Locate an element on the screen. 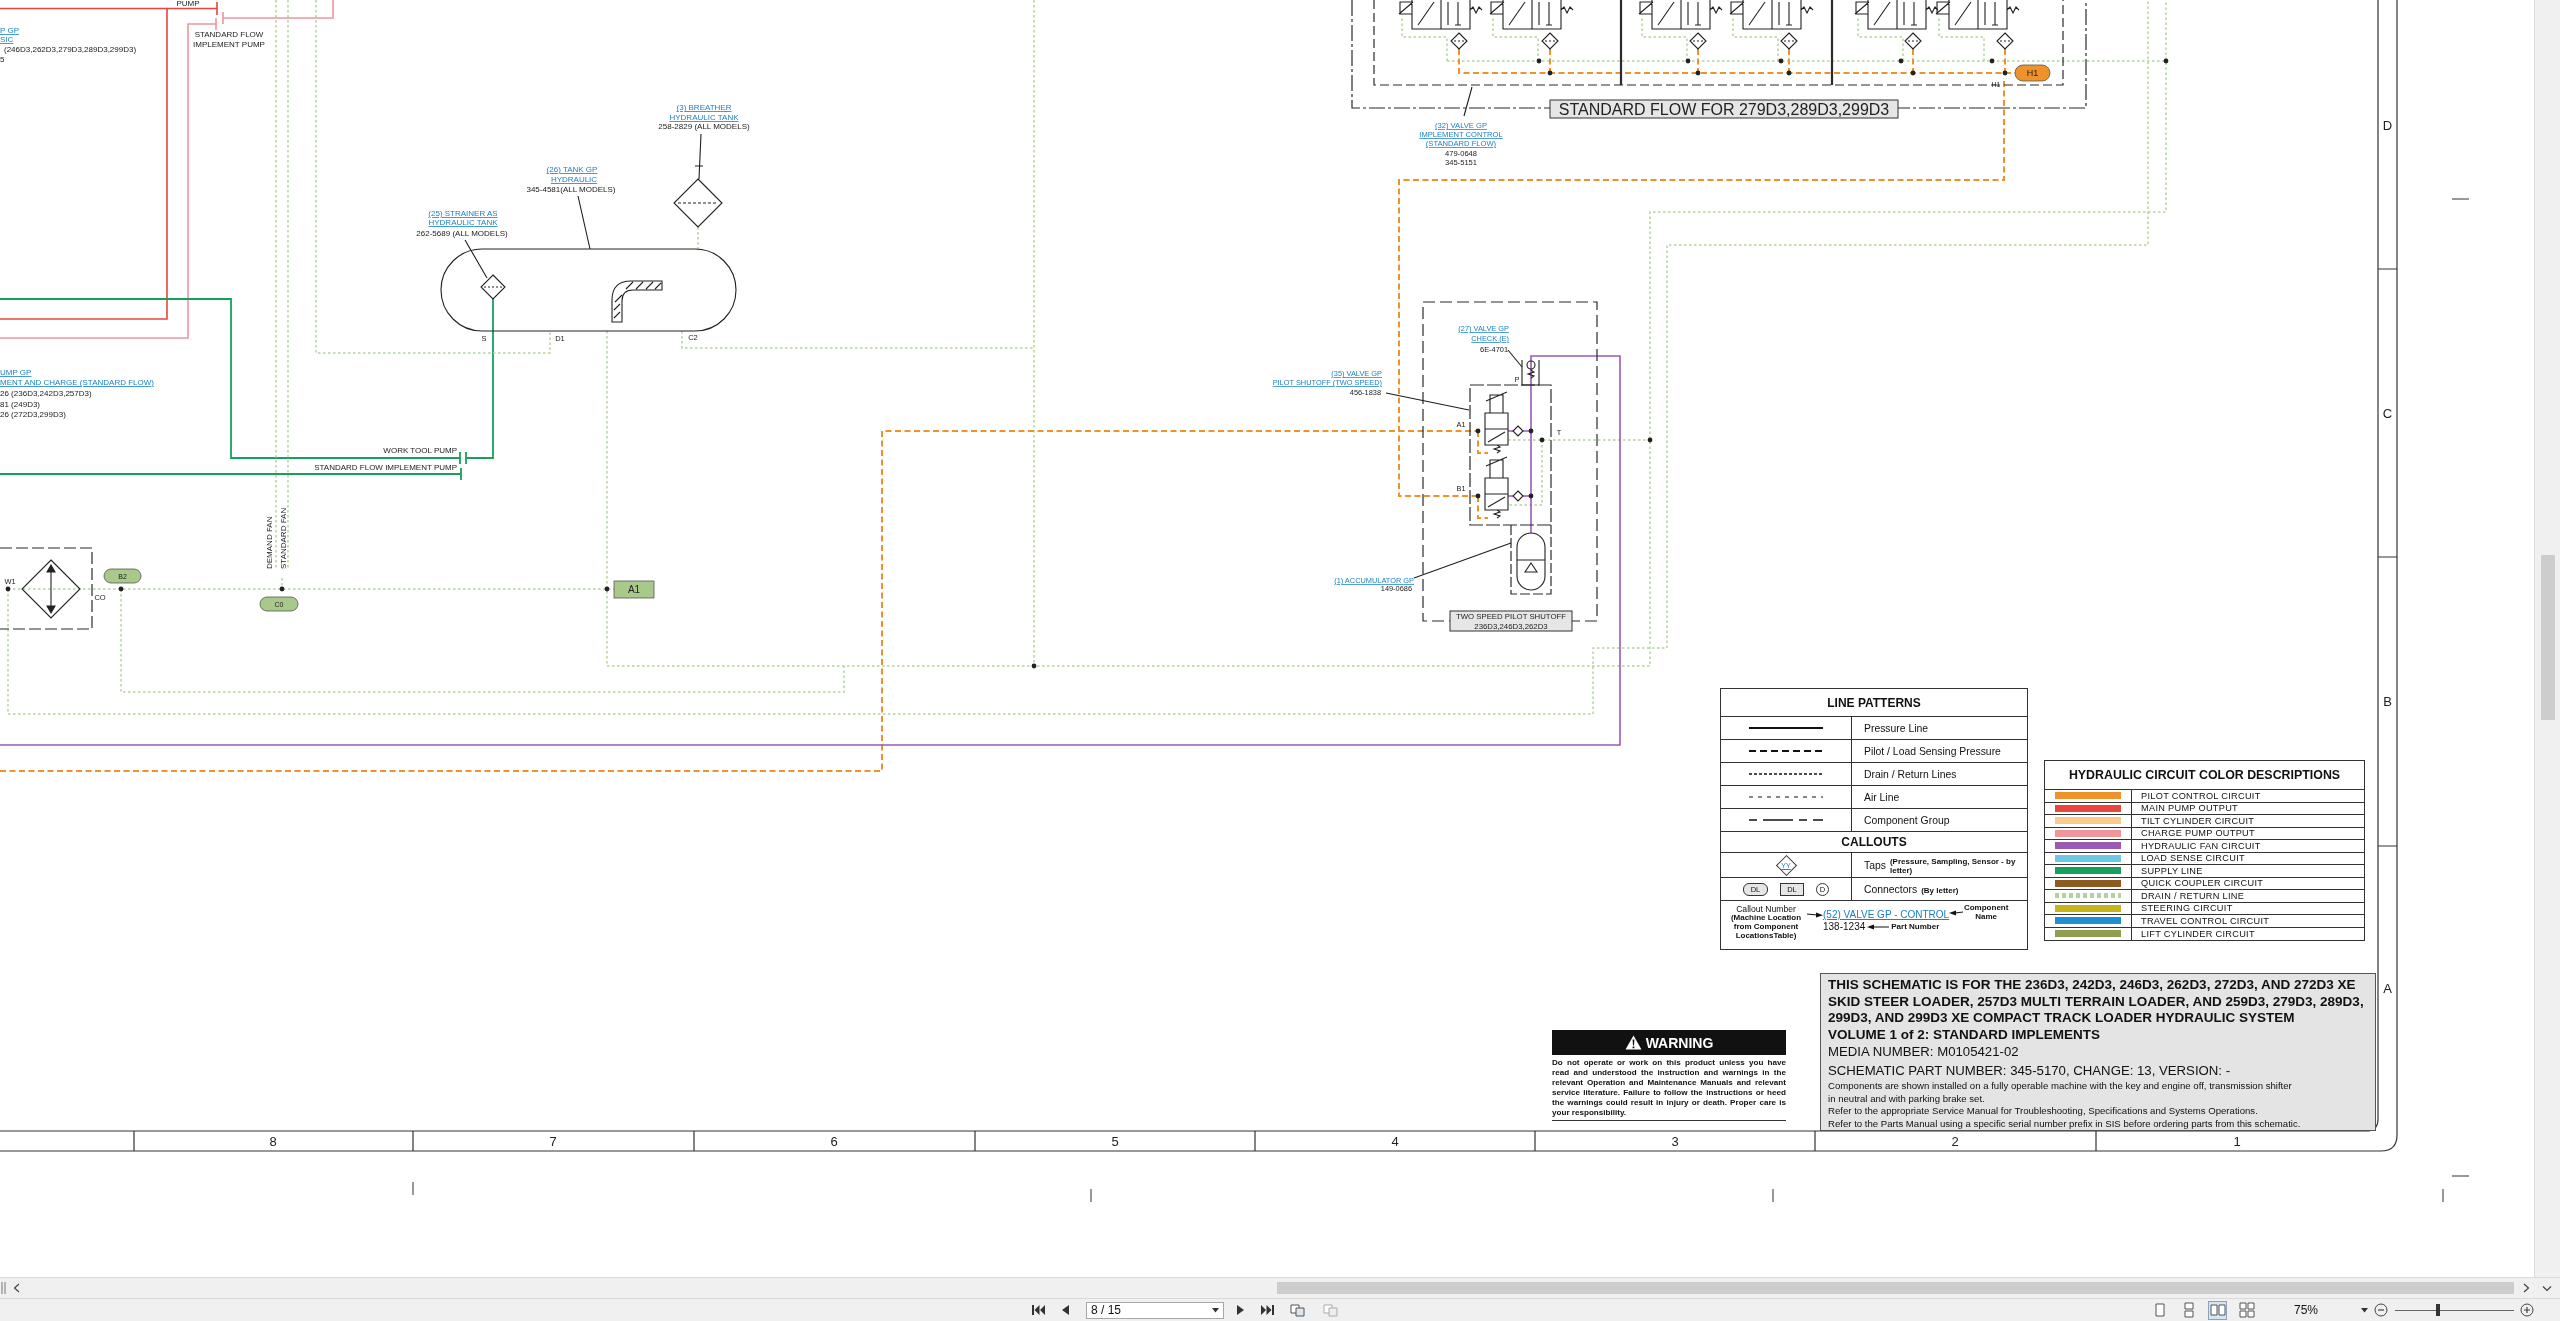  breather-symbol is located at coordinates (698, 203).